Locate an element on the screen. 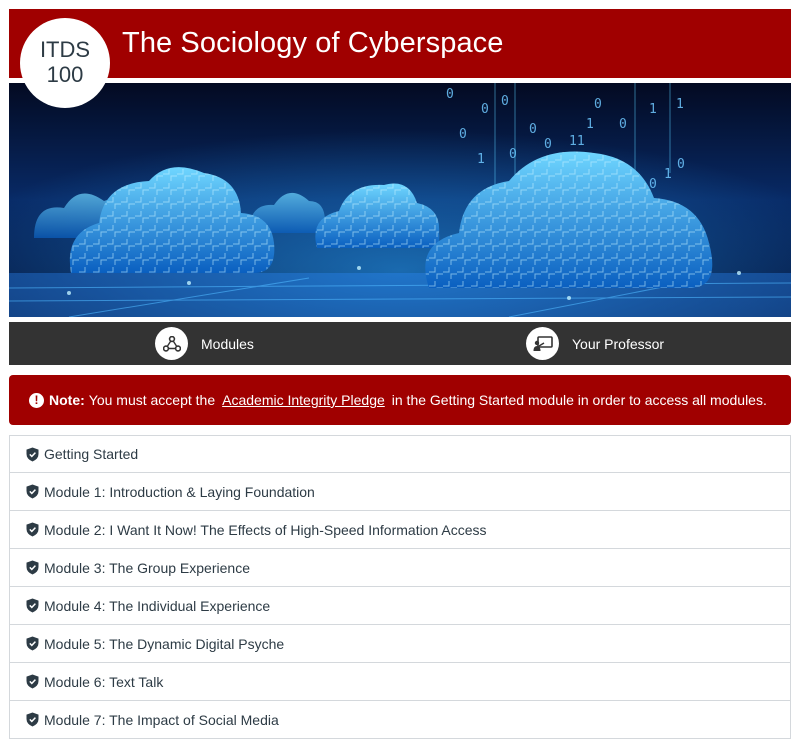 The width and height of the screenshot is (799, 748). nav-professor-button: Your Professor is located at coordinates (595, 343).